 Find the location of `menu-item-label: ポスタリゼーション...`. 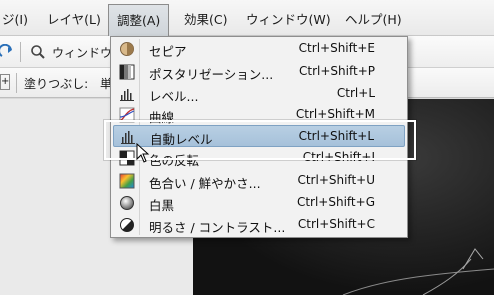

menu-item-label: ポスタリゼーション... is located at coordinates (211, 74).